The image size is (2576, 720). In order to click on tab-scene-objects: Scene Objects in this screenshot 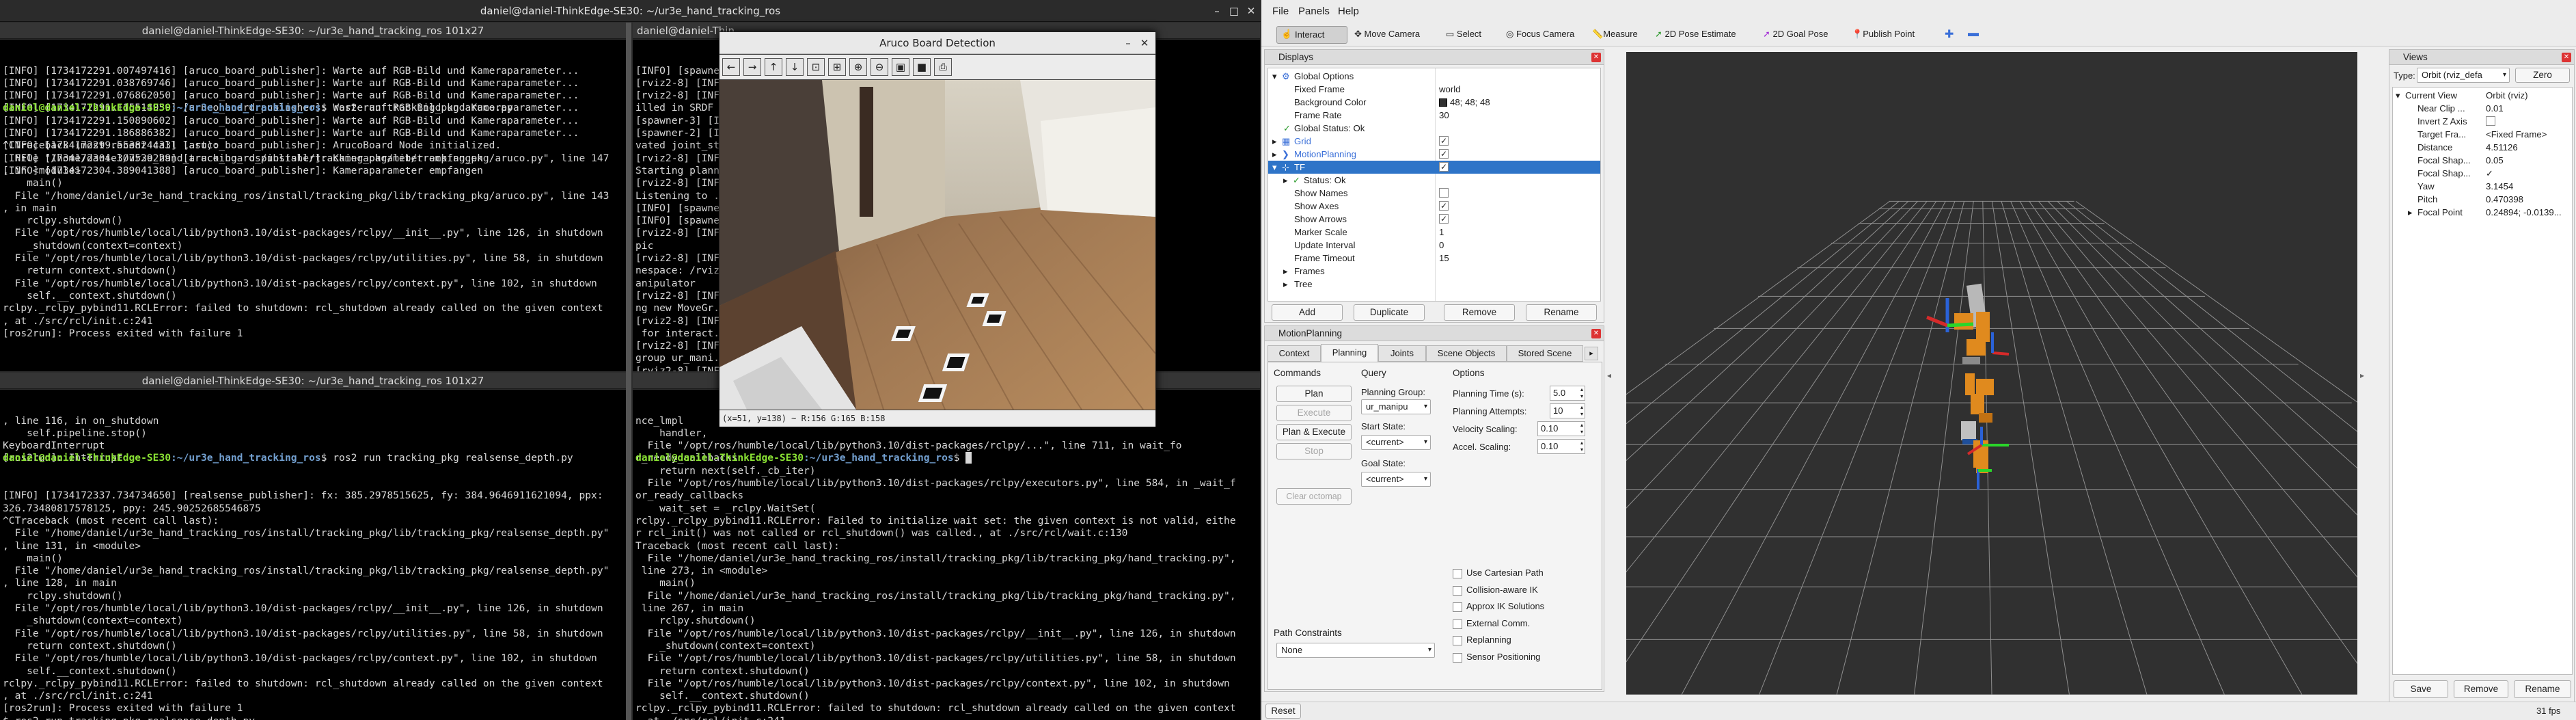, I will do `click(1466, 353)`.